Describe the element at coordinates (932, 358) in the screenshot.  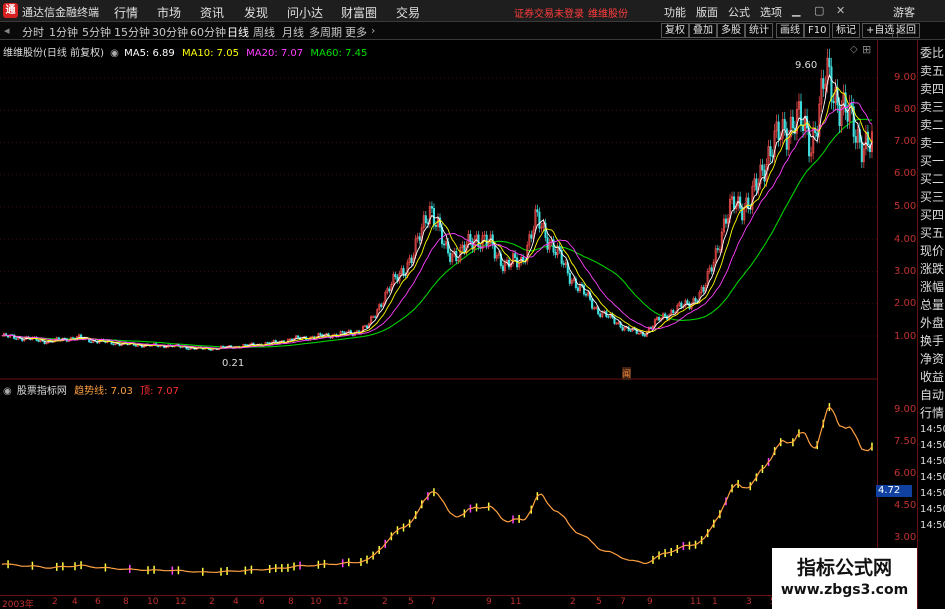
I see `quote-field: 净资` at that location.